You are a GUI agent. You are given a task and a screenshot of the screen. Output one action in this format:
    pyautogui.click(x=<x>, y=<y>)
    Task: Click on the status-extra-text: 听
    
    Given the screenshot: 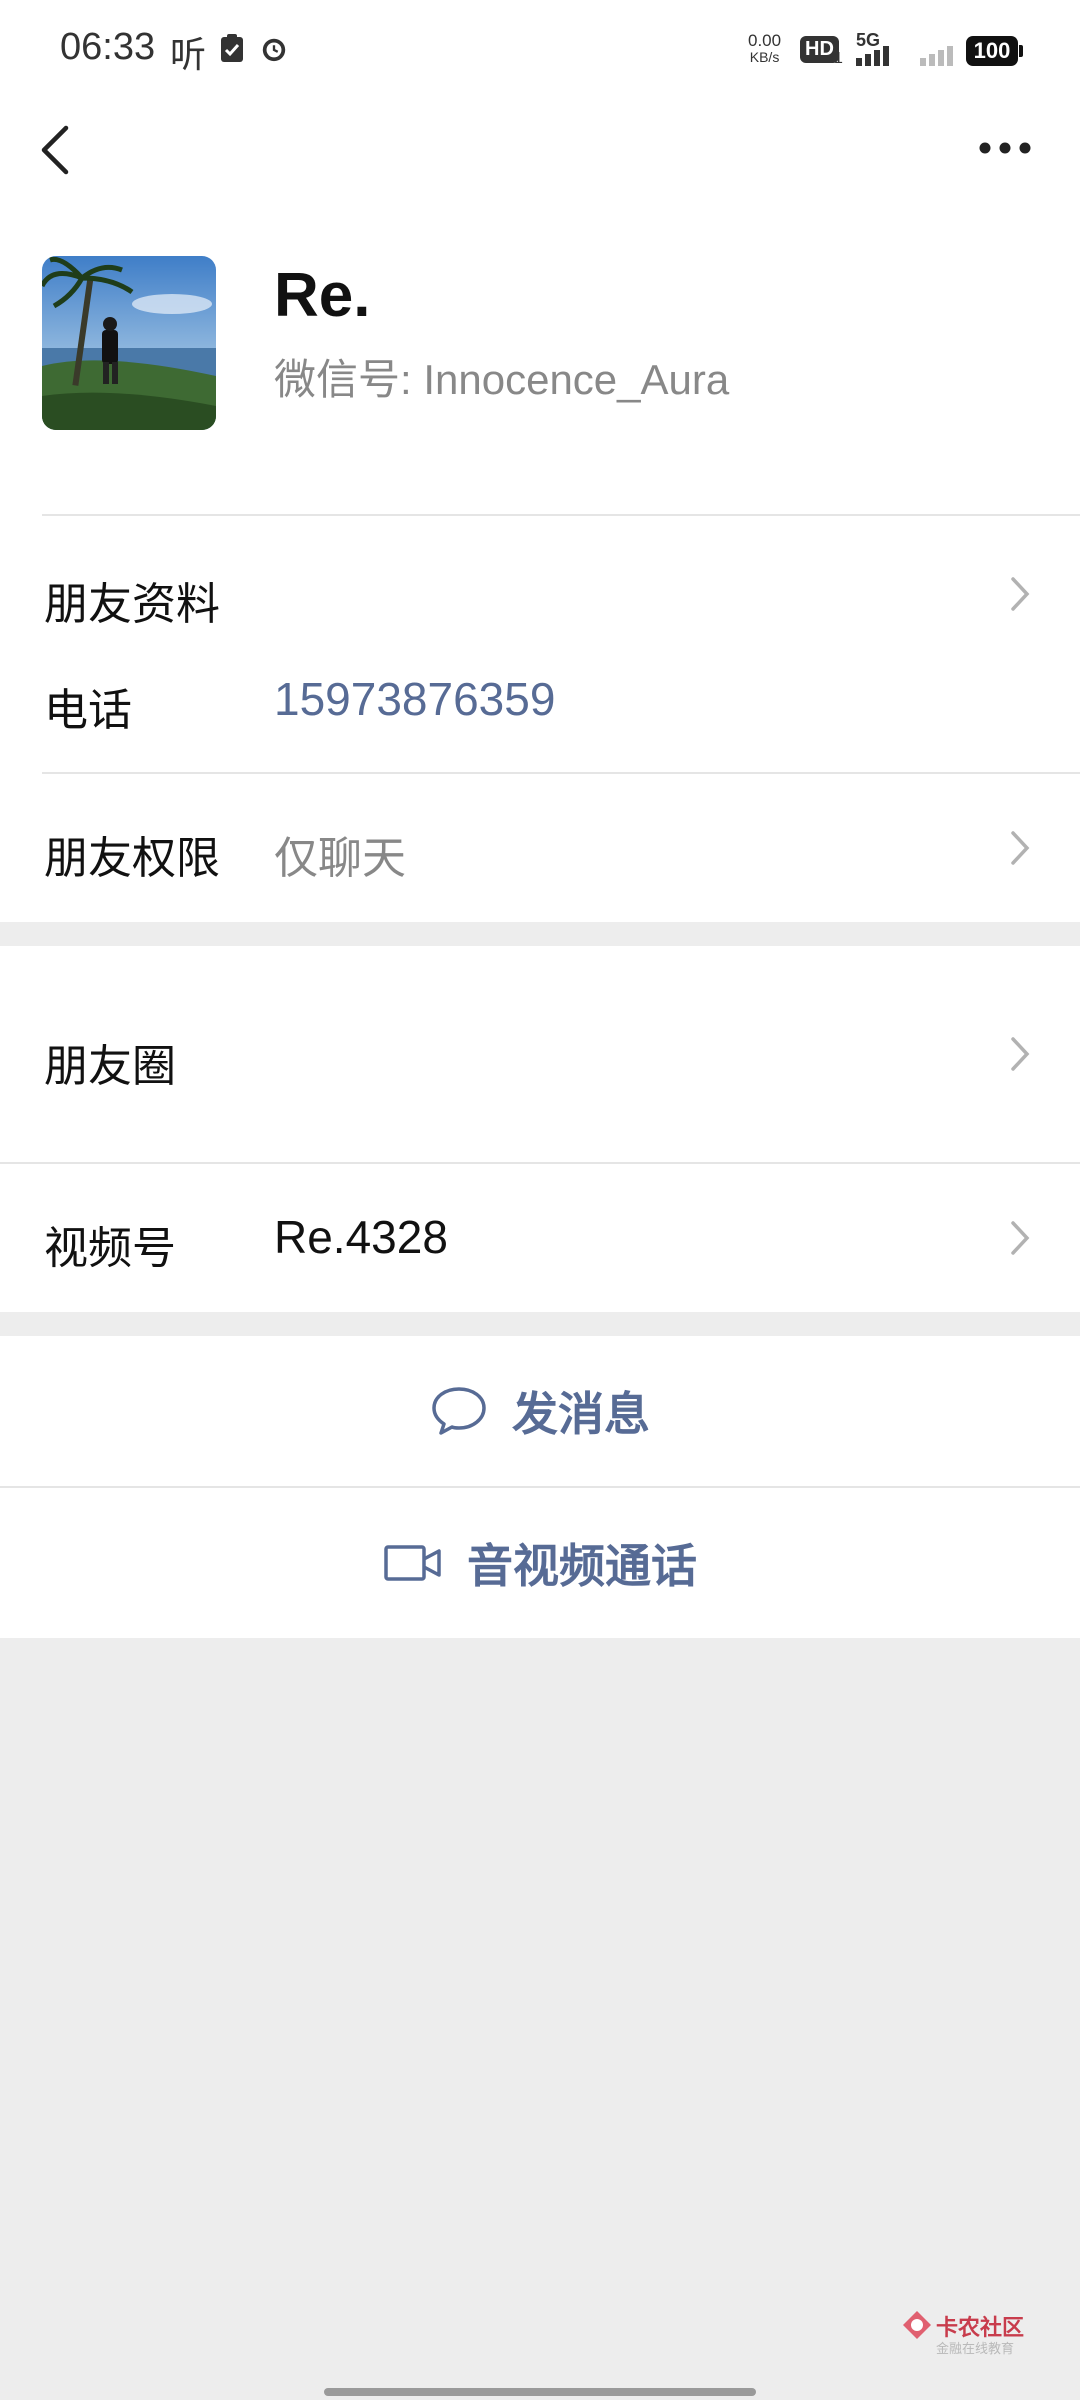 What is the action you would take?
    pyautogui.click(x=188, y=54)
    